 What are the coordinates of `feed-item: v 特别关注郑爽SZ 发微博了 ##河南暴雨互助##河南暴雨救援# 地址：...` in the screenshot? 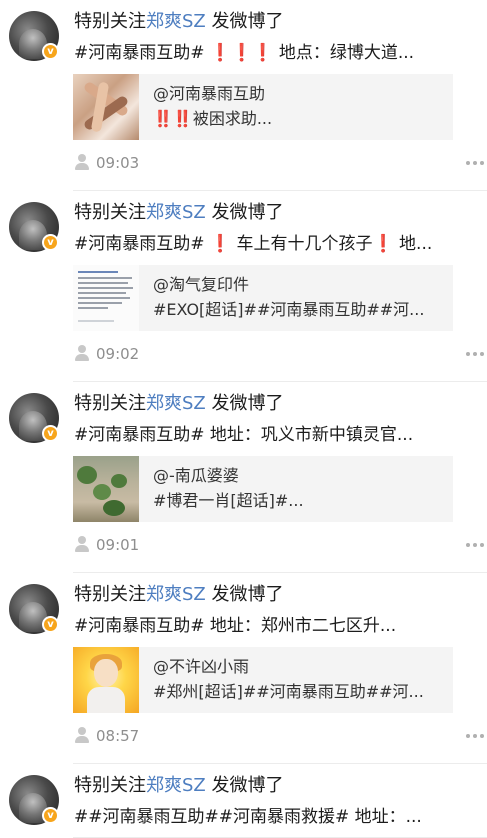 It's located at (243, 801).